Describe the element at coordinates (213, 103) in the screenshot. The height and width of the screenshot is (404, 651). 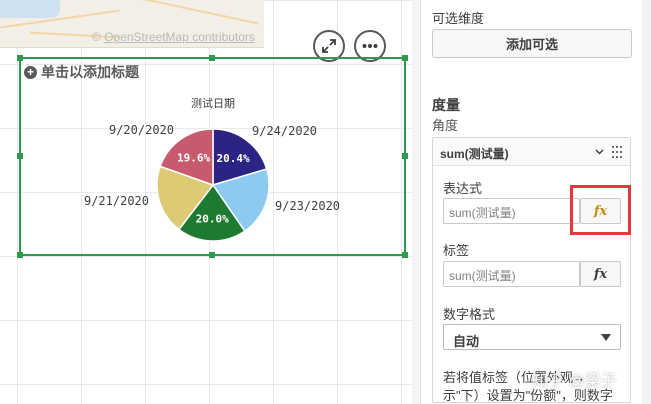
I see `legend-title: 测试日期` at that location.